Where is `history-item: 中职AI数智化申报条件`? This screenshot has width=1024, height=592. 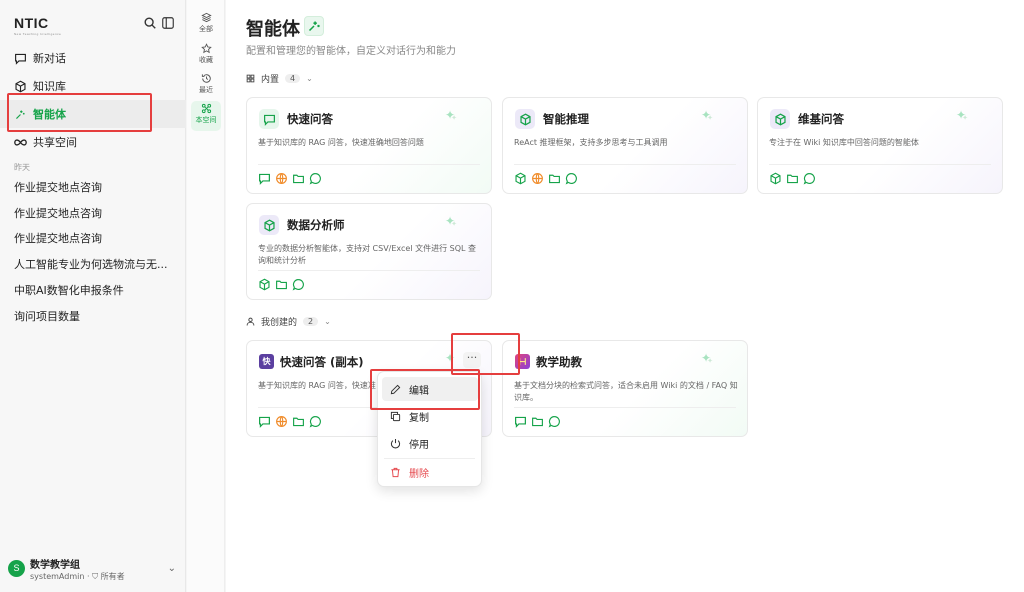
history-item: 中职AI数智化申报条件 is located at coordinates (93, 290).